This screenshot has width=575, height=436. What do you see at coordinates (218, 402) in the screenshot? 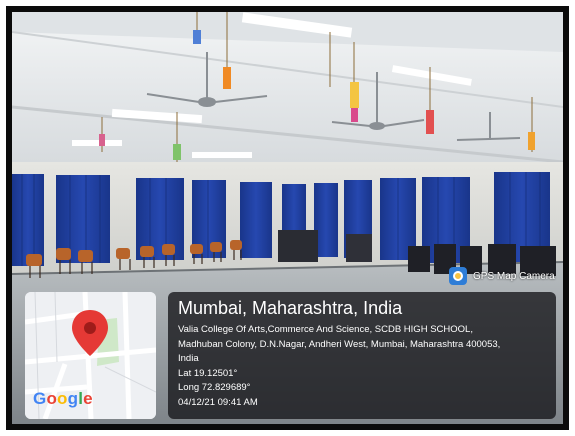
I see `timestamp: 04/12/21 09:41 AM` at bounding box center [218, 402].